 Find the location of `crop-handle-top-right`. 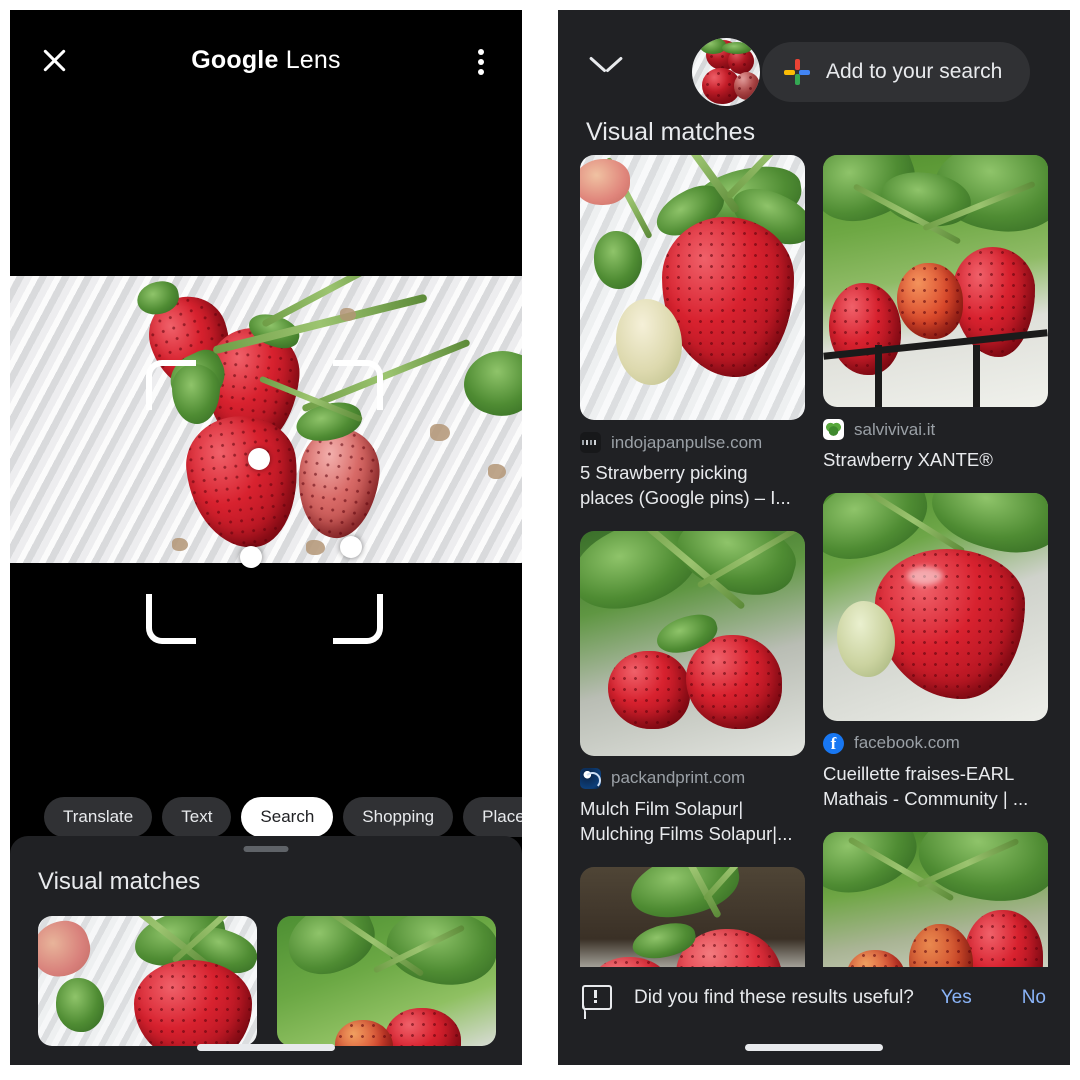

crop-handle-top-right is located at coordinates (358, 385).